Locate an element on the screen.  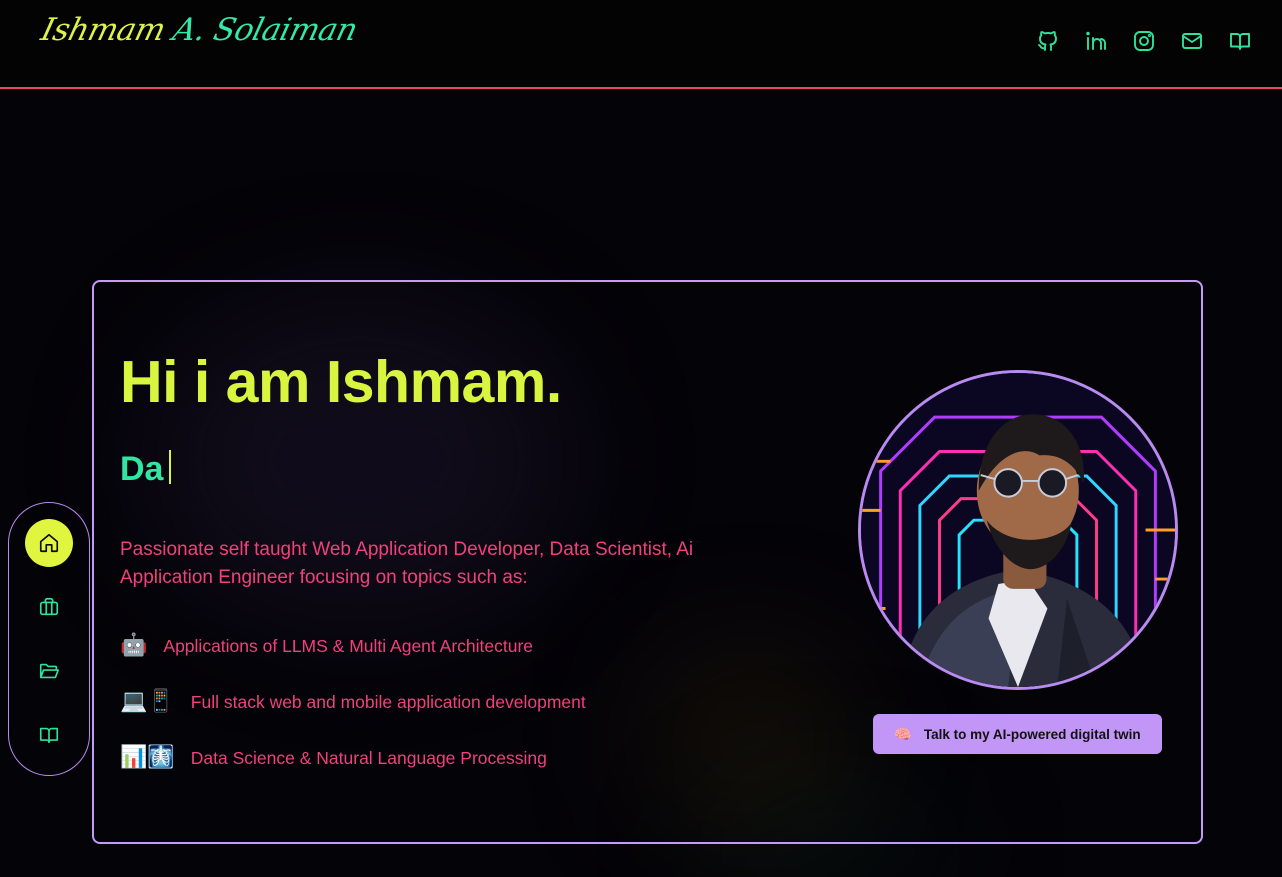
nav-projects is located at coordinates (49, 671).